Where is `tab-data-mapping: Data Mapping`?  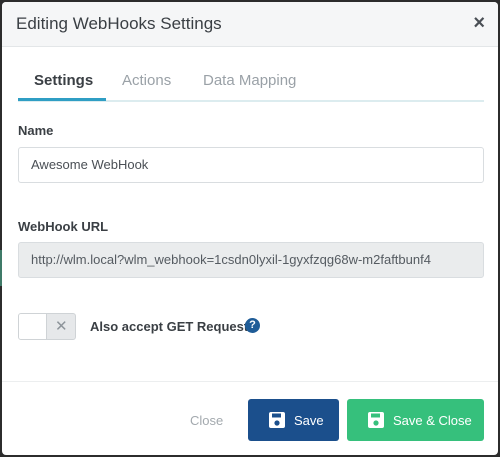 tab-data-mapping: Data Mapping is located at coordinates (249, 80).